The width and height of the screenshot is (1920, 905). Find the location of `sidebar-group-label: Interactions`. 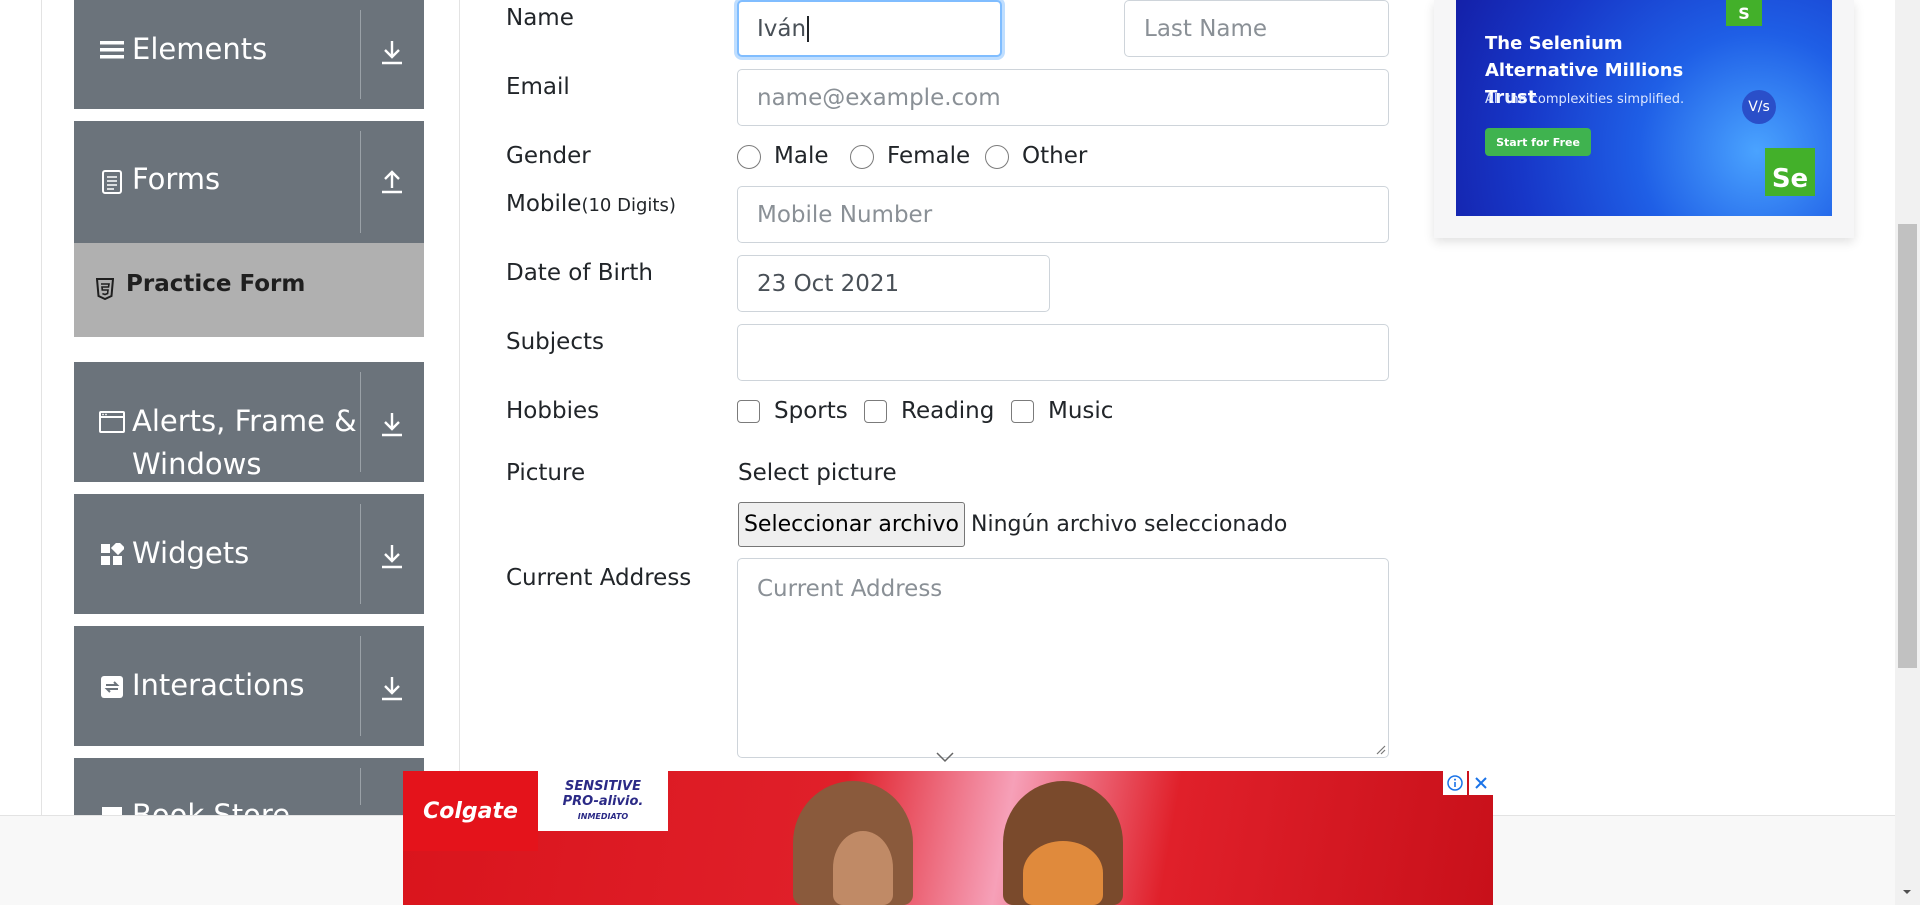

sidebar-group-label: Interactions is located at coordinates (218, 685).